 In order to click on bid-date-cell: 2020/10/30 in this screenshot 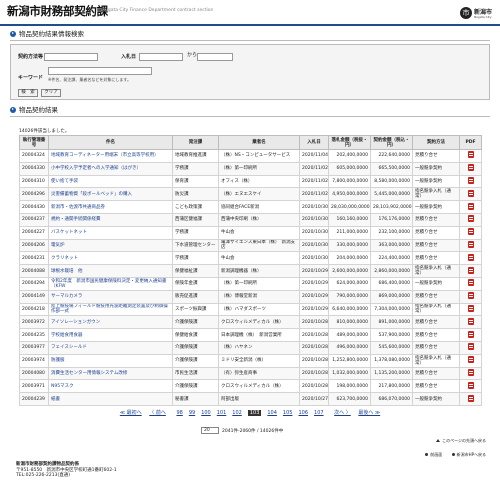, I will do `click(314, 245)`.